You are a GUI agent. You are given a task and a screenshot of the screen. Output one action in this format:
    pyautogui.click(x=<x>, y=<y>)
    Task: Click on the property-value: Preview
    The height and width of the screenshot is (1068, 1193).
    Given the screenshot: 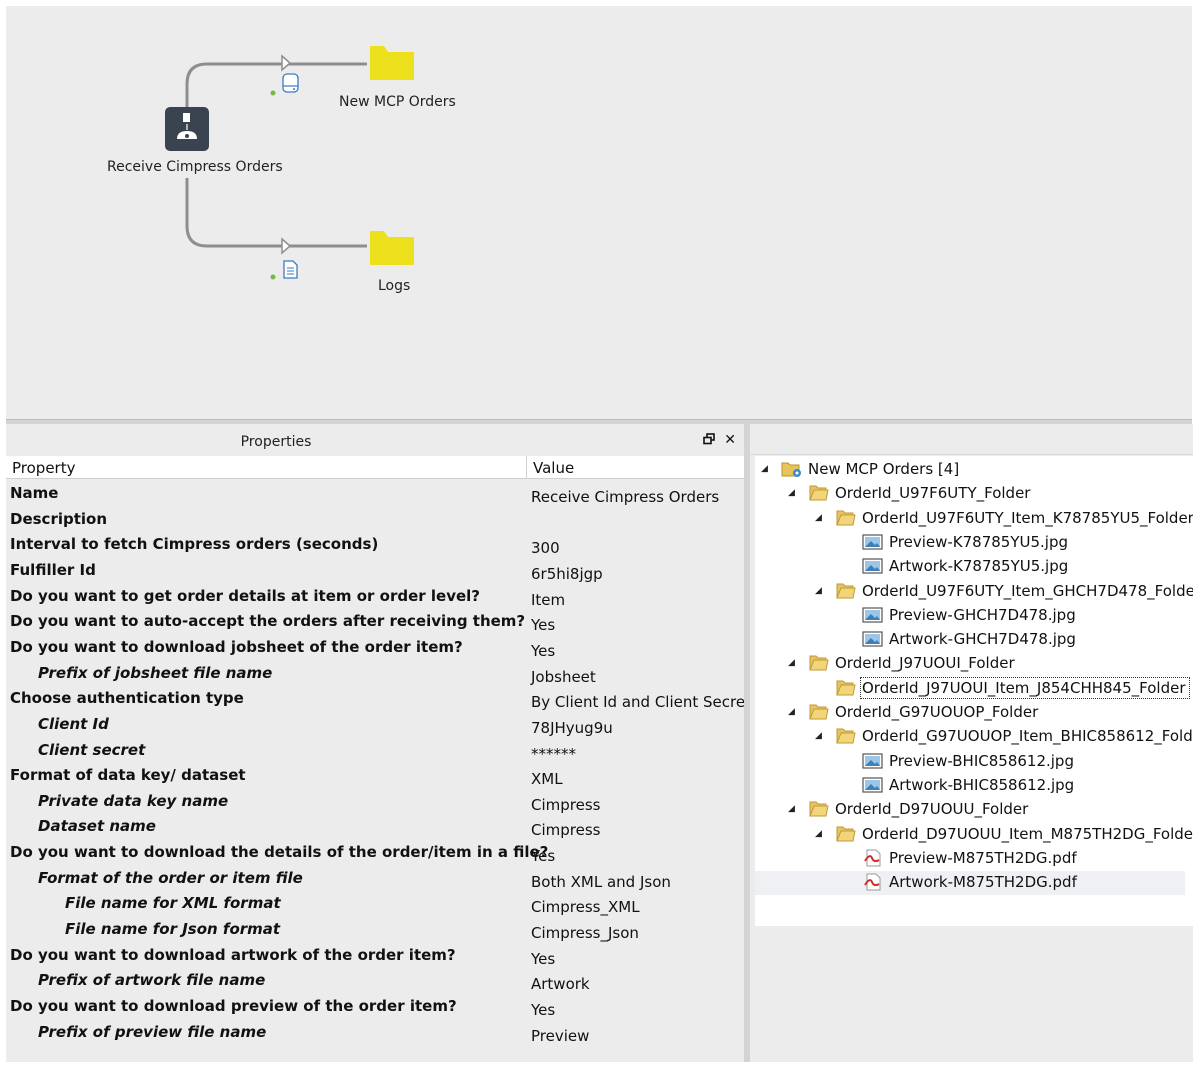 What is the action you would take?
    pyautogui.click(x=560, y=1036)
    